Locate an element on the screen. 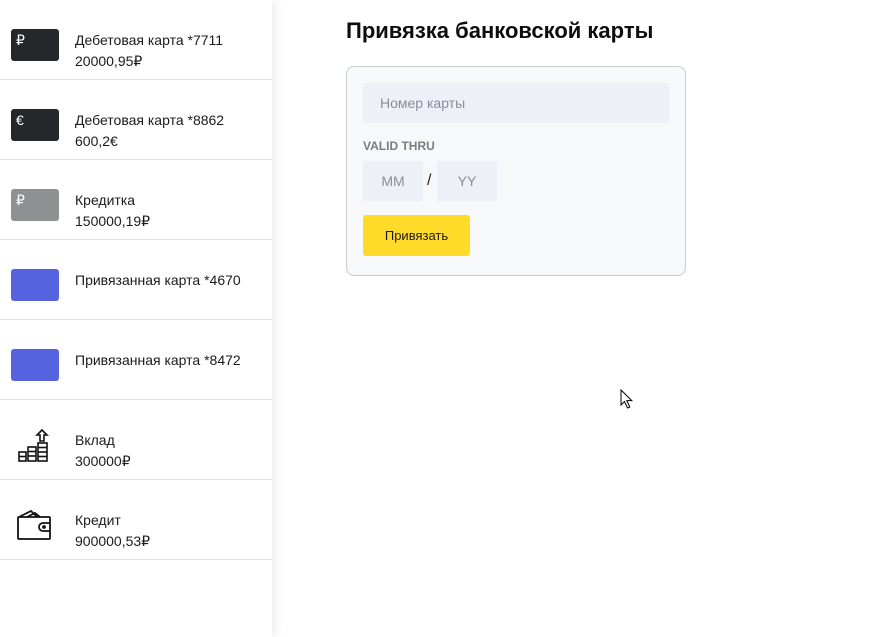 This screenshot has height=637, width=893. mouse-pointer-icon is located at coordinates (627, 399).